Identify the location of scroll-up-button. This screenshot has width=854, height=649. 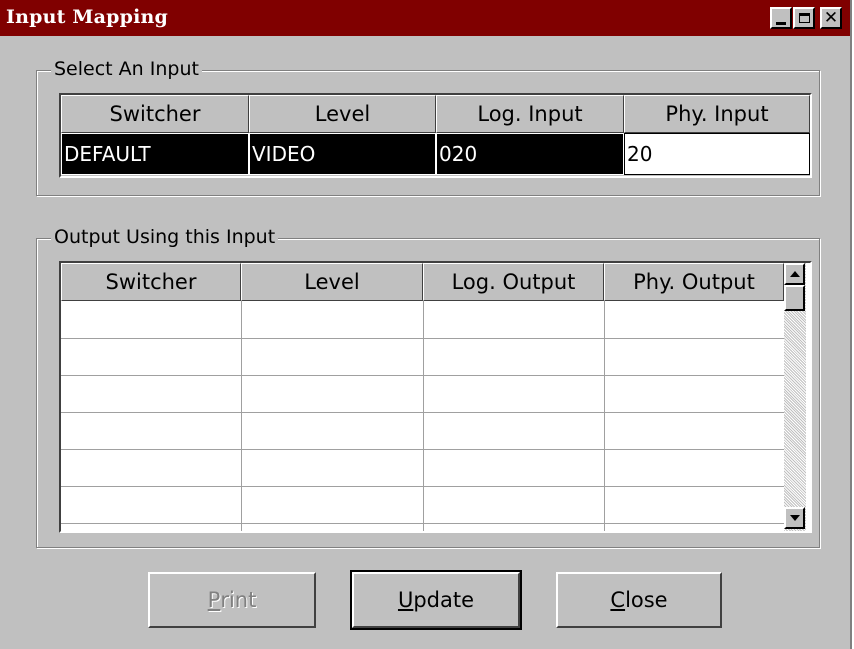
(794, 274).